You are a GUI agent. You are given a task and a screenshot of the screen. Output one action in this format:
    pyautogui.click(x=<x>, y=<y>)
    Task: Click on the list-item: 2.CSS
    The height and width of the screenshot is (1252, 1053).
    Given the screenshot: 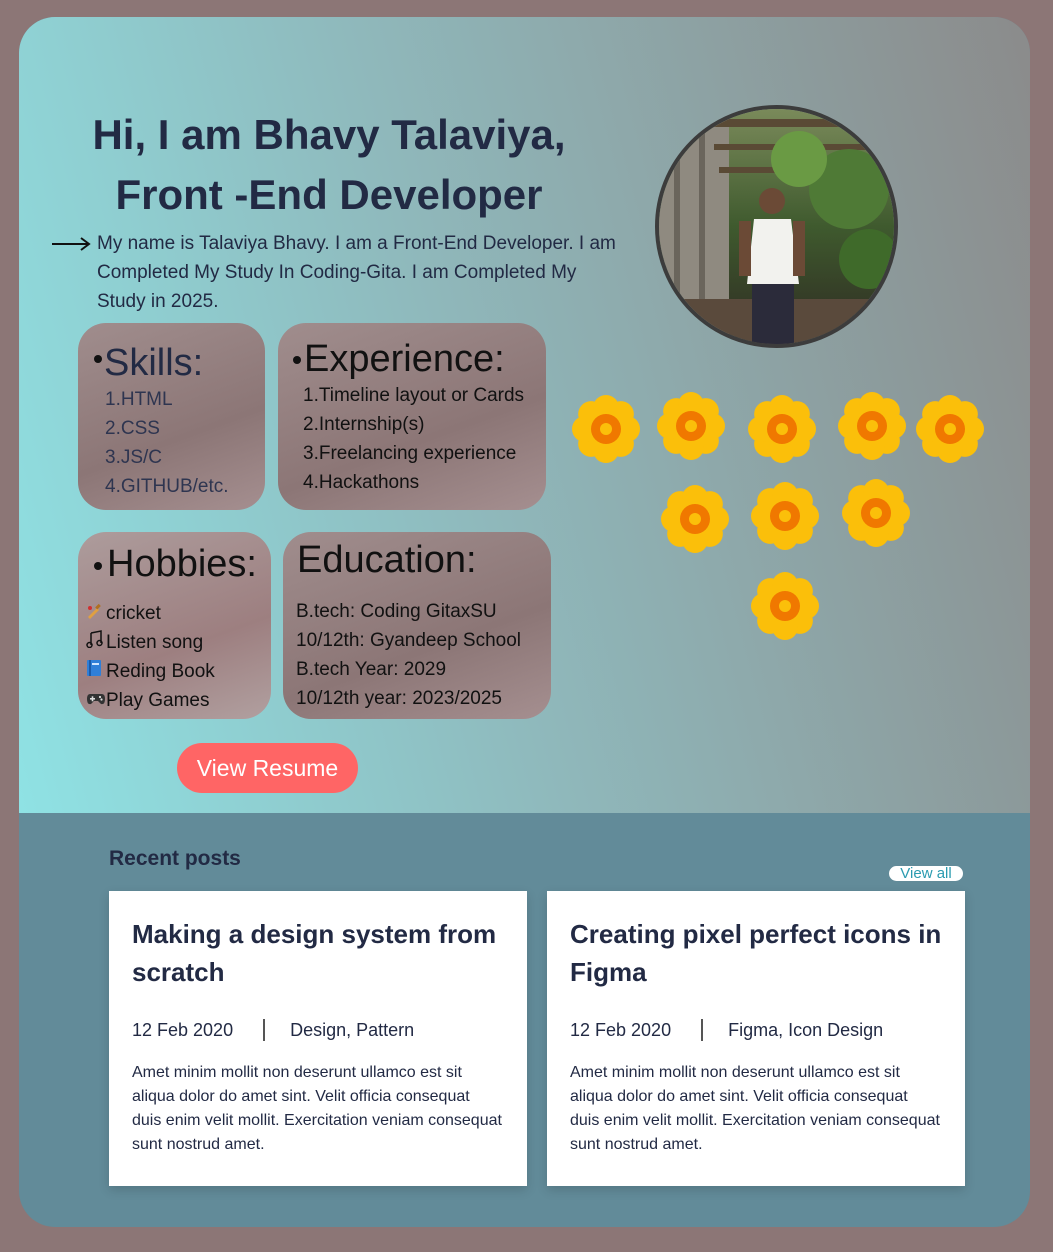 What is the action you would take?
    pyautogui.click(x=132, y=428)
    